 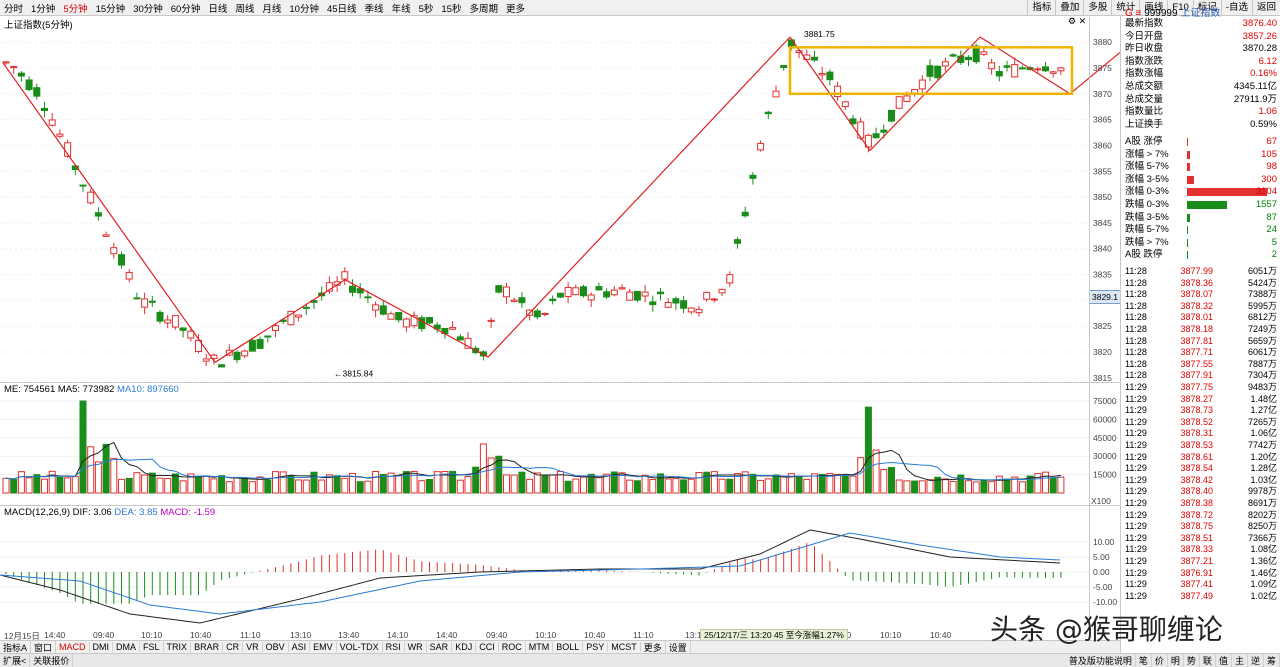 I want to click on period-6: 日线, so click(x=217, y=8).